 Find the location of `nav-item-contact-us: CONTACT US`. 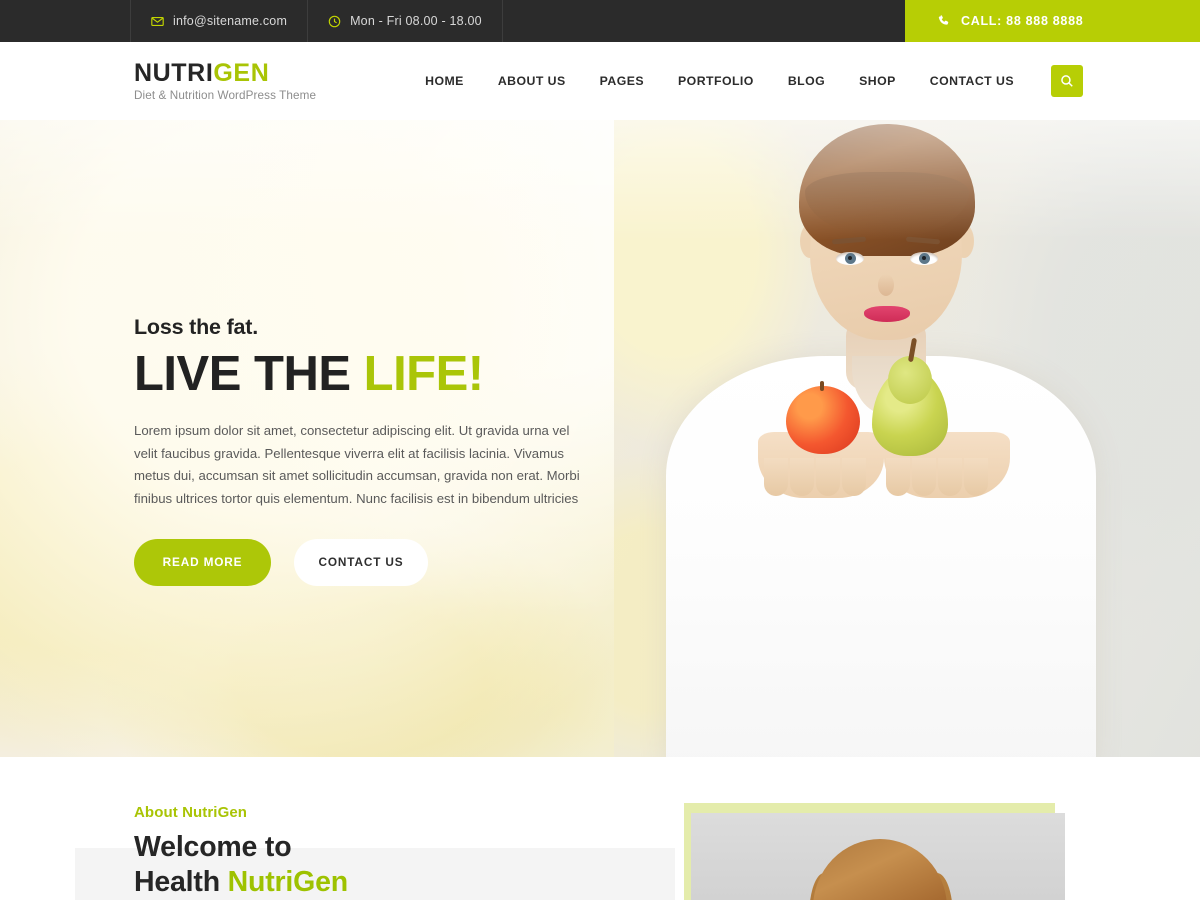

nav-item-contact-us: CONTACT US is located at coordinates (972, 81).